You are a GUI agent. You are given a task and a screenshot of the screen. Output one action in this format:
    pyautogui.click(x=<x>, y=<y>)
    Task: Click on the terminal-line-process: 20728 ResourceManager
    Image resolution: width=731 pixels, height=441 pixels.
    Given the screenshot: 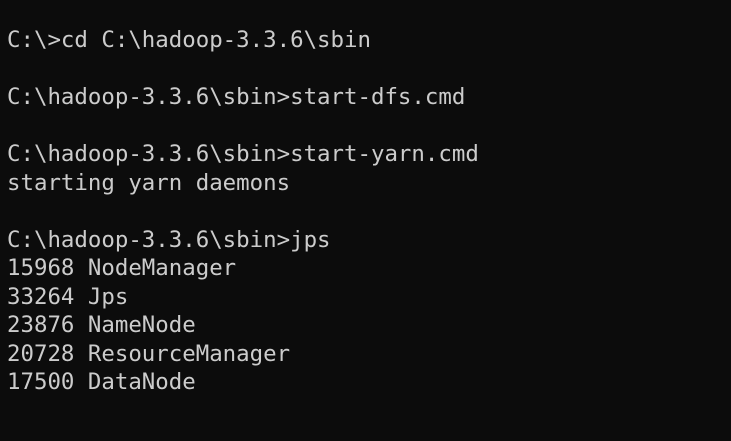 What is the action you would take?
    pyautogui.click(x=149, y=353)
    